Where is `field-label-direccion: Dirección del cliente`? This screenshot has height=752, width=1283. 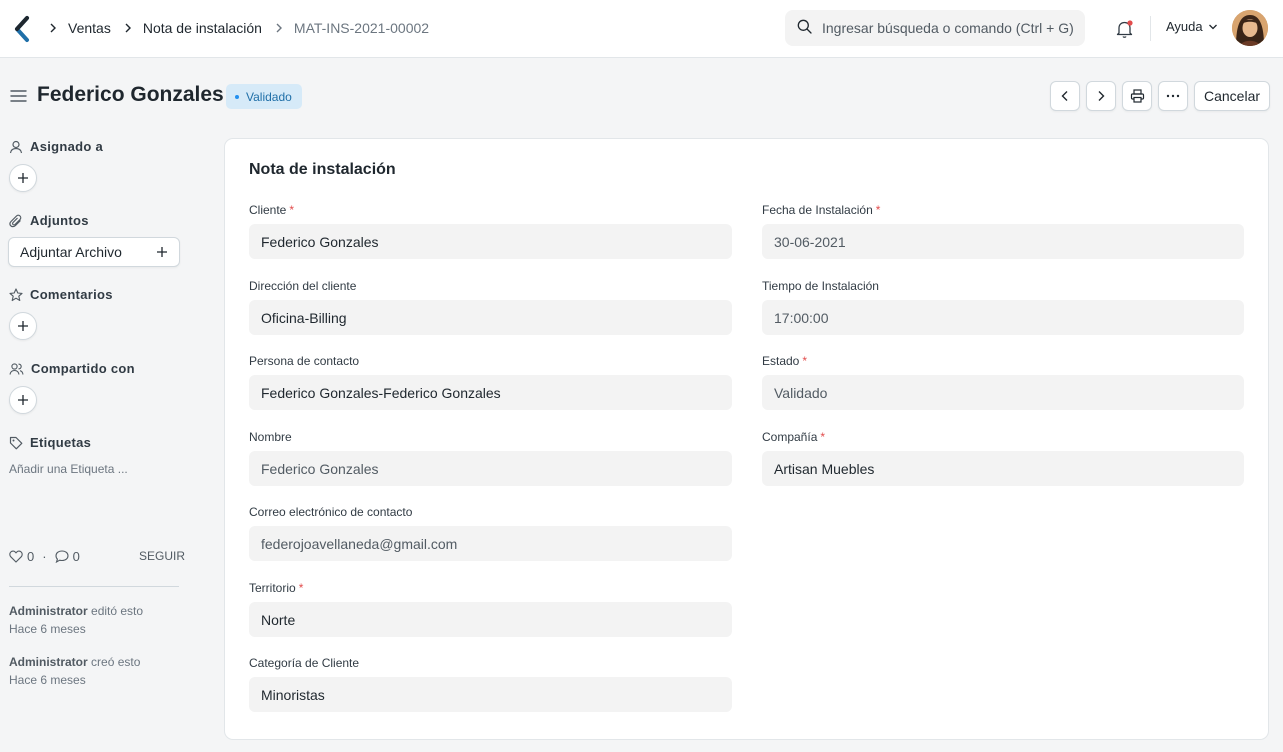 field-label-direccion: Dirección del cliente is located at coordinates (302, 286).